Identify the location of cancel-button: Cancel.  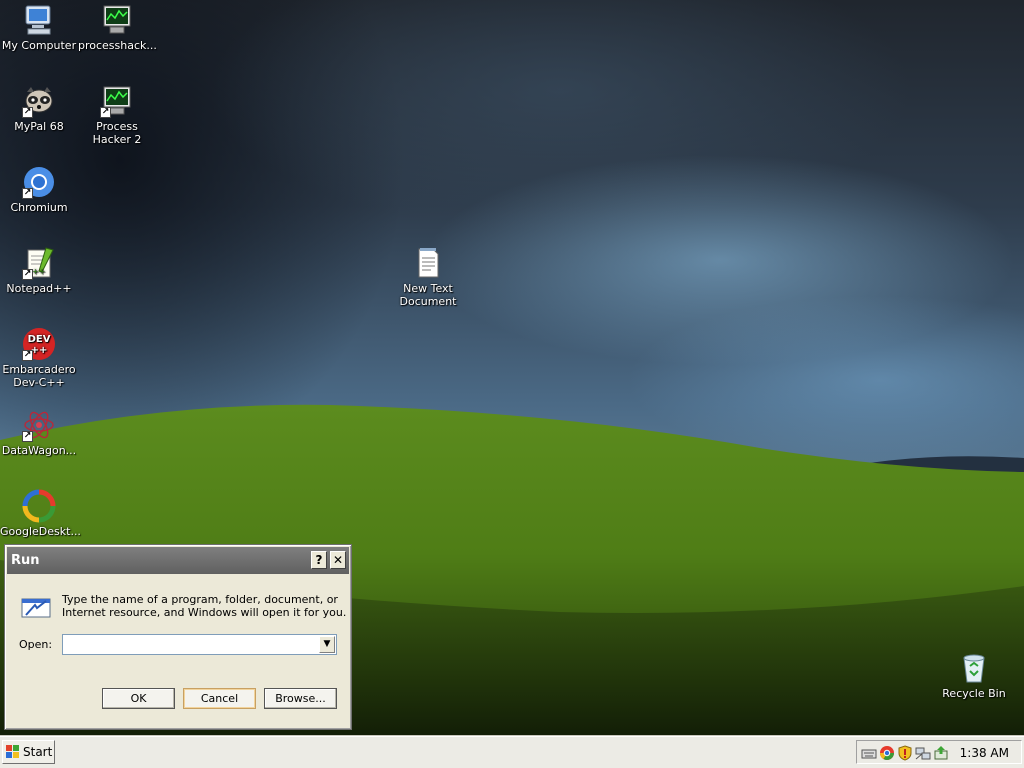
(219, 698).